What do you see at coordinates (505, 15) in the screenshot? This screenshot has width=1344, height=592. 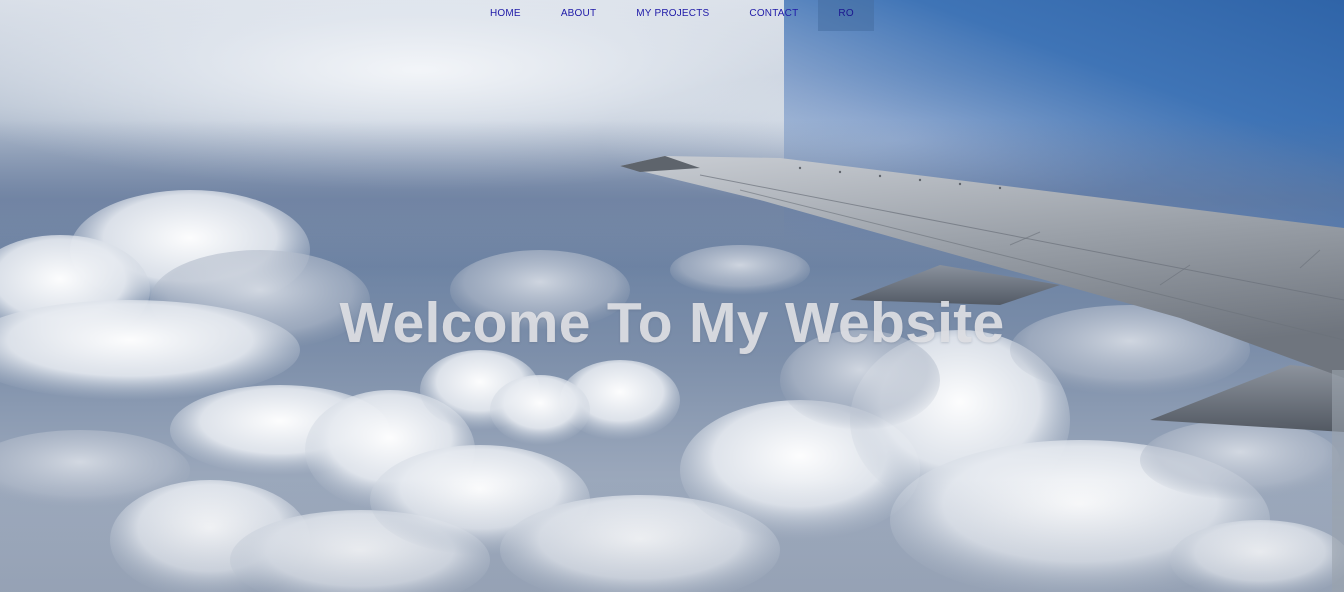 I see `nav-home-link: HOME` at bounding box center [505, 15].